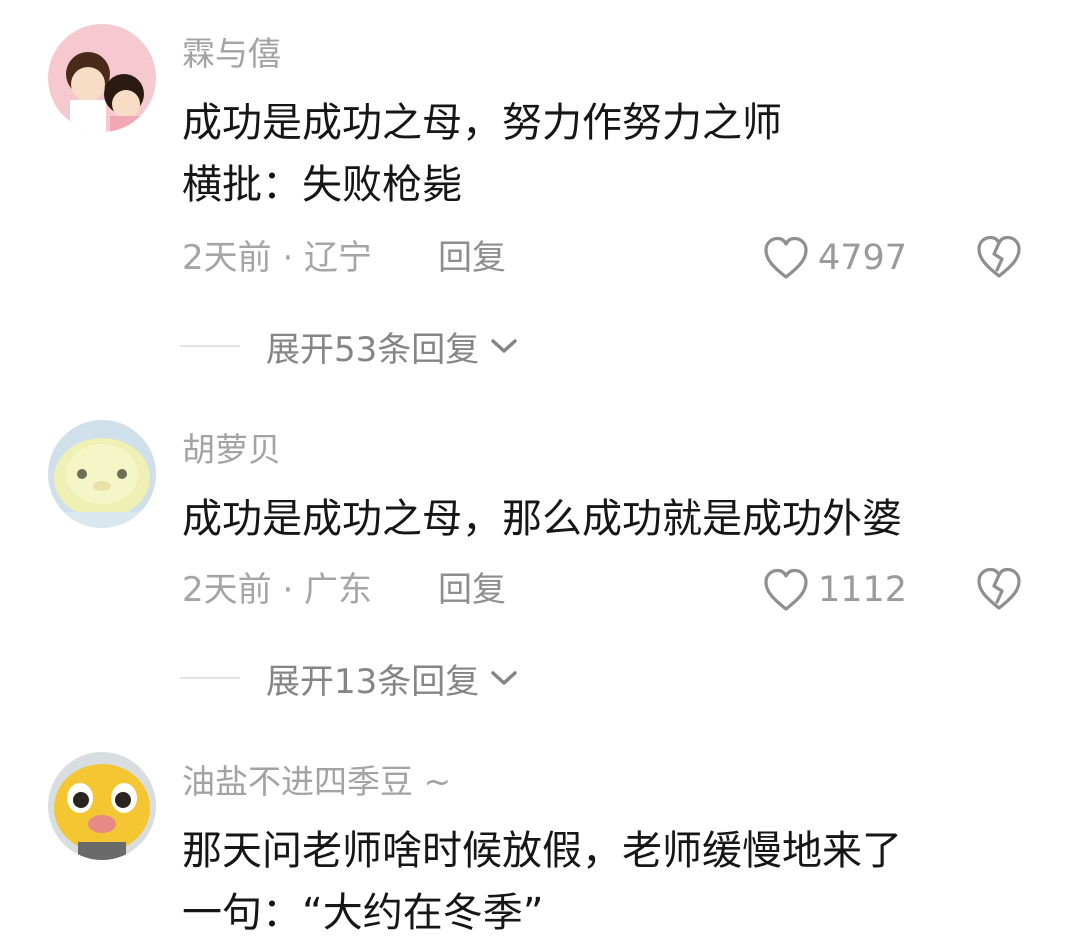 The width and height of the screenshot is (1080, 950). Describe the element at coordinates (322, 185) in the screenshot. I see `comment-text-line: 横批：失败枪毙` at that location.